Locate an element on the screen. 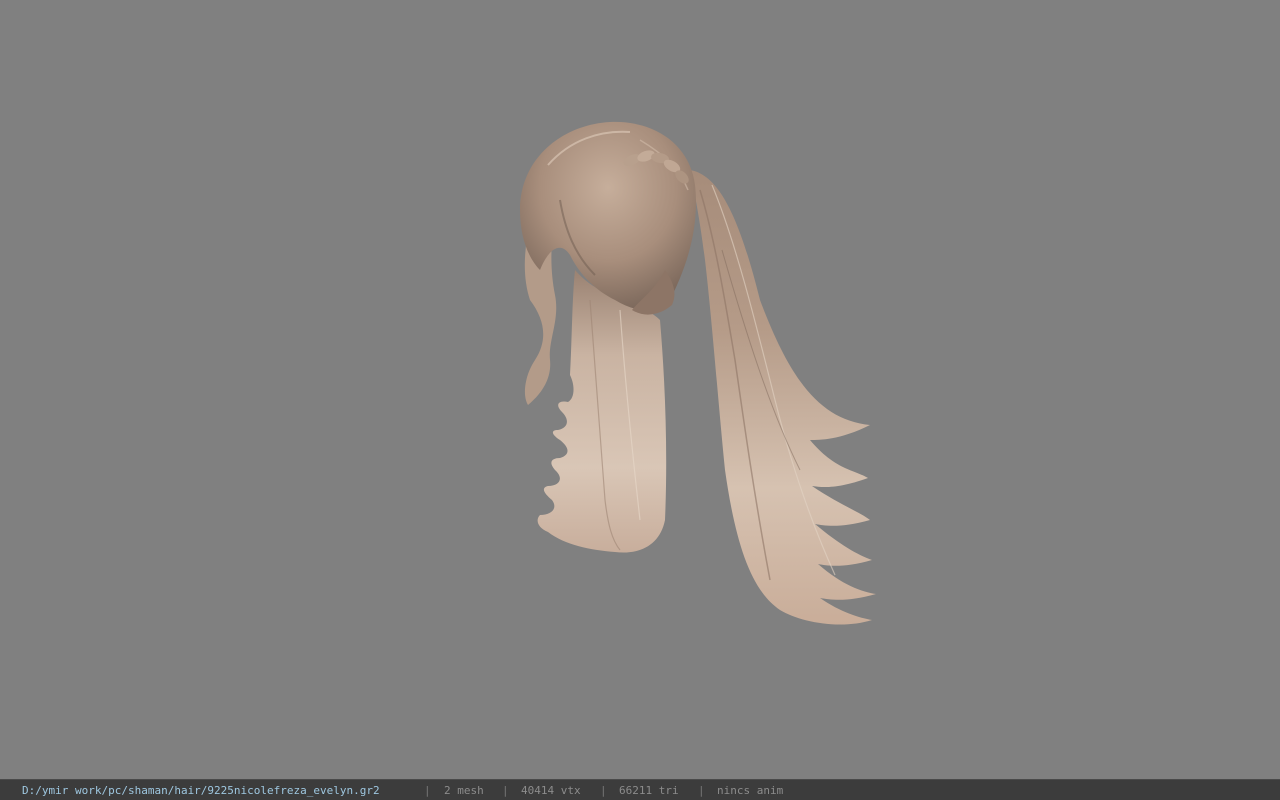 The image size is (1280, 800). triangle-count: 66211 tri is located at coordinates (649, 790).